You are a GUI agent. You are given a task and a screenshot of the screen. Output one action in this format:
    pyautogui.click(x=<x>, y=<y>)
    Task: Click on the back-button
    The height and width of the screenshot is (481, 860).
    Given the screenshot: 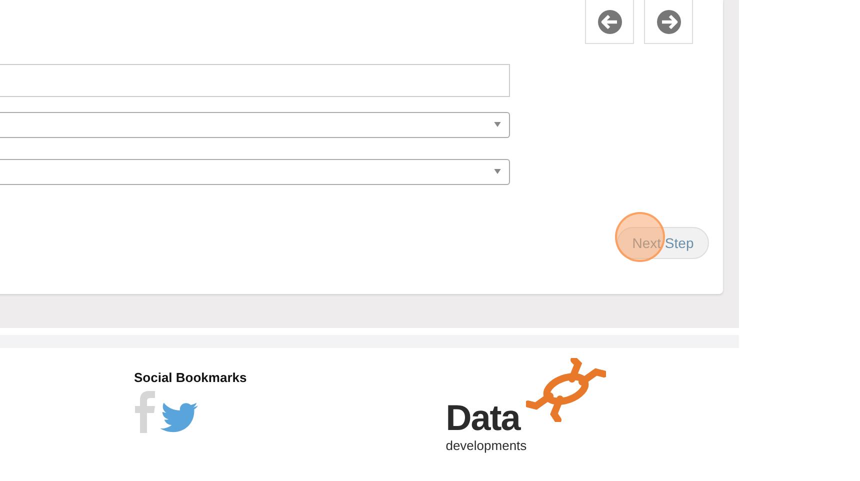 What is the action you would take?
    pyautogui.click(x=609, y=22)
    